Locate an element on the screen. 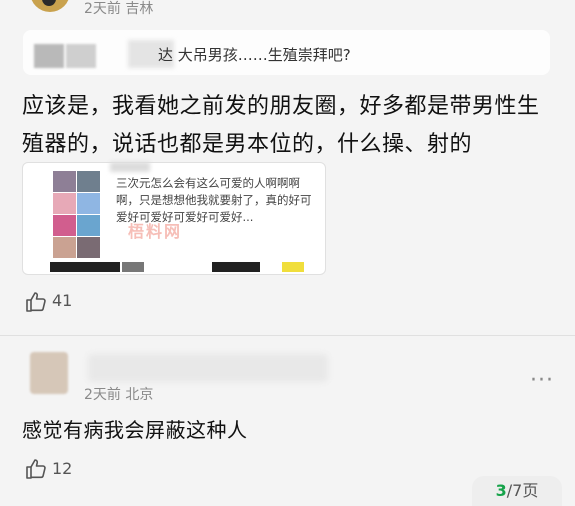  like-count: 41 is located at coordinates (62, 300).